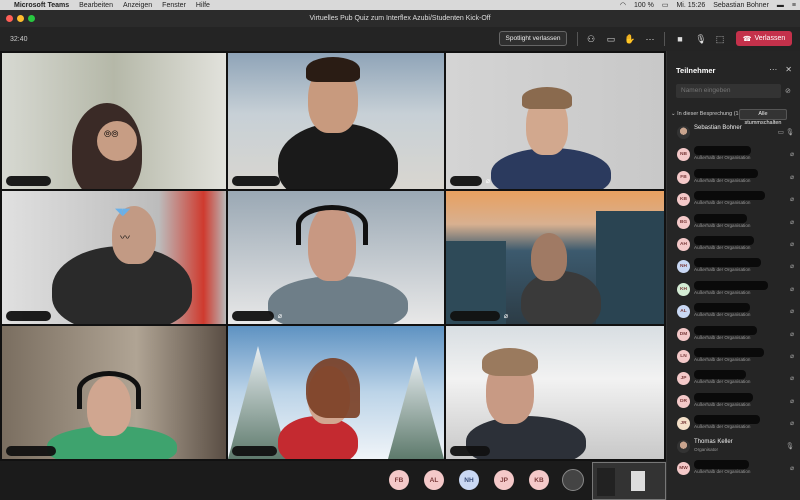 This screenshot has width=800, height=500. I want to click on participant-avatar: JP, so click(504, 480).